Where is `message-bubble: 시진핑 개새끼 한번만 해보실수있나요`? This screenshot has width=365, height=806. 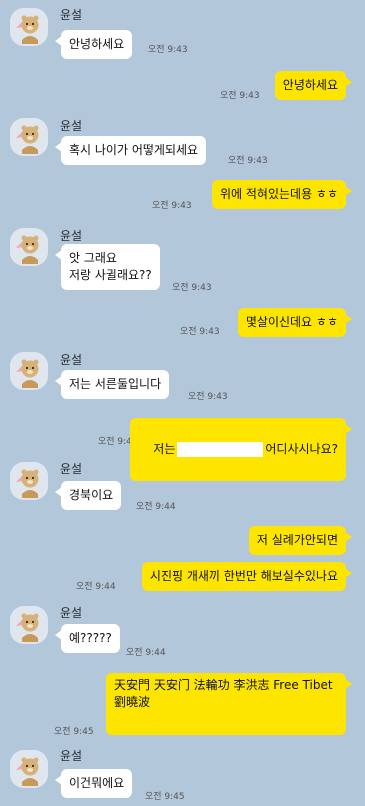
message-bubble: 시진핑 개새끼 한번만 해보실수있나요 is located at coordinates (247, 576).